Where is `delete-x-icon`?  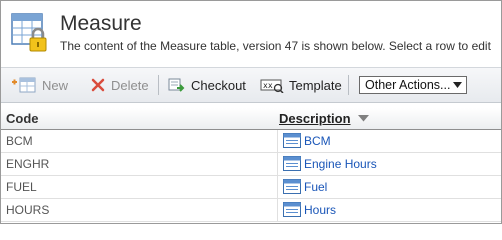
delete-x-icon is located at coordinates (98, 85).